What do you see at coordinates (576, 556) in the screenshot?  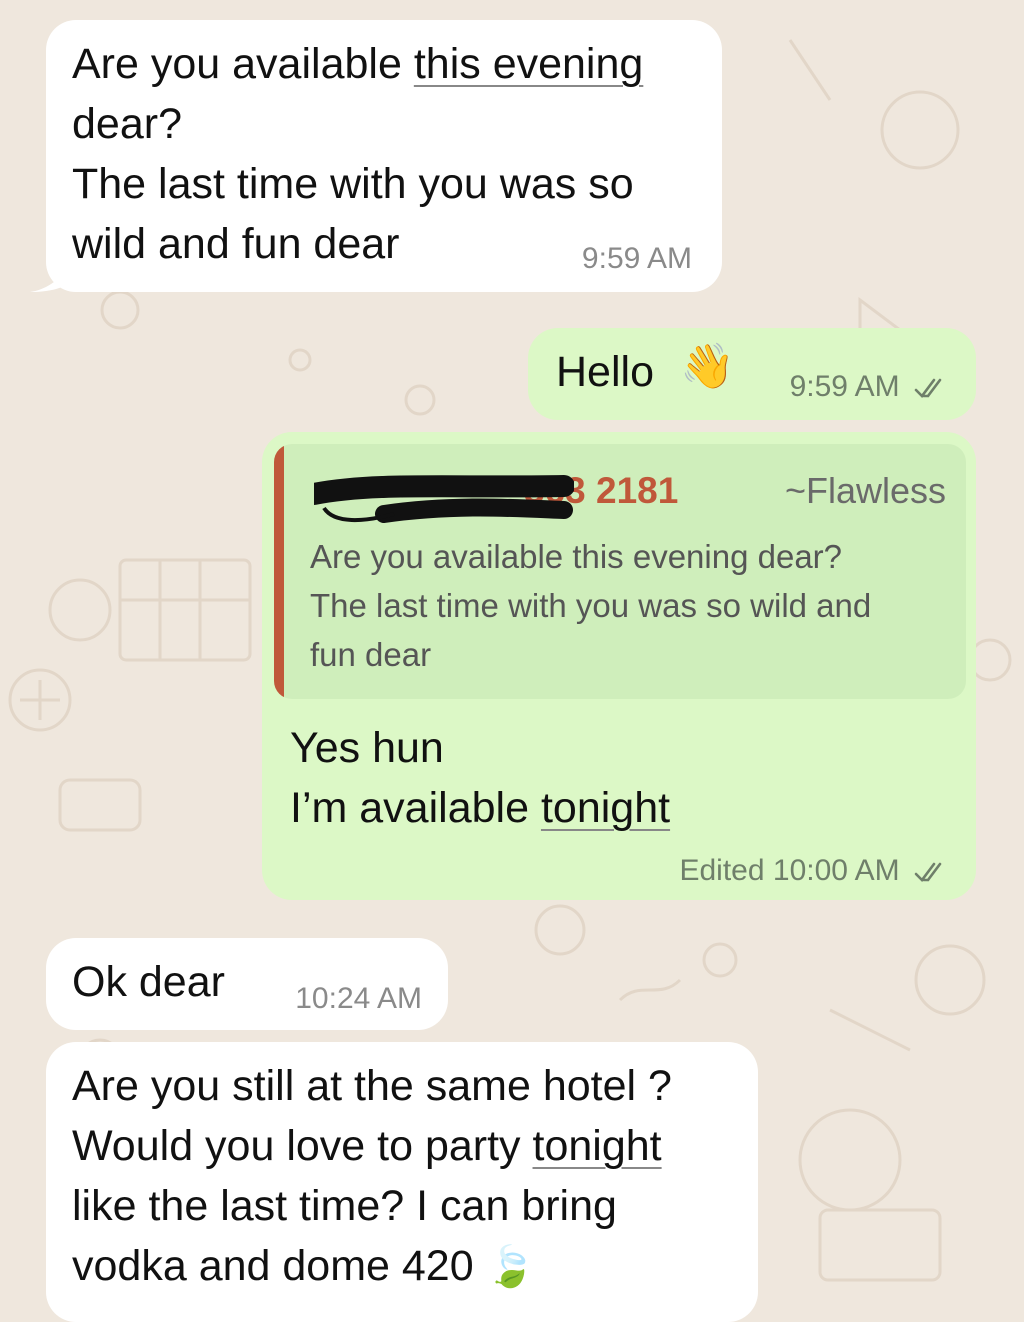 I see `quoted-text-line: Are you available this evening dear?` at bounding box center [576, 556].